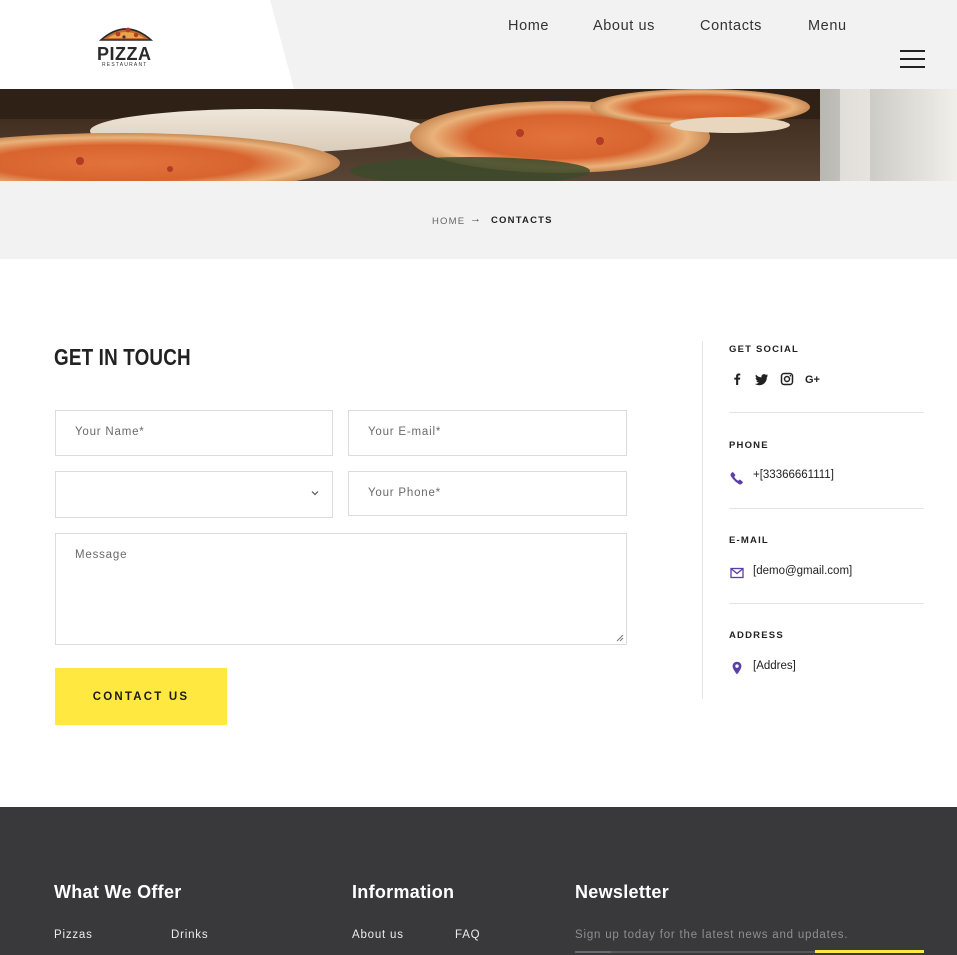  Describe the element at coordinates (467, 935) in the screenshot. I see `footer-link-faq: FAQ` at that location.